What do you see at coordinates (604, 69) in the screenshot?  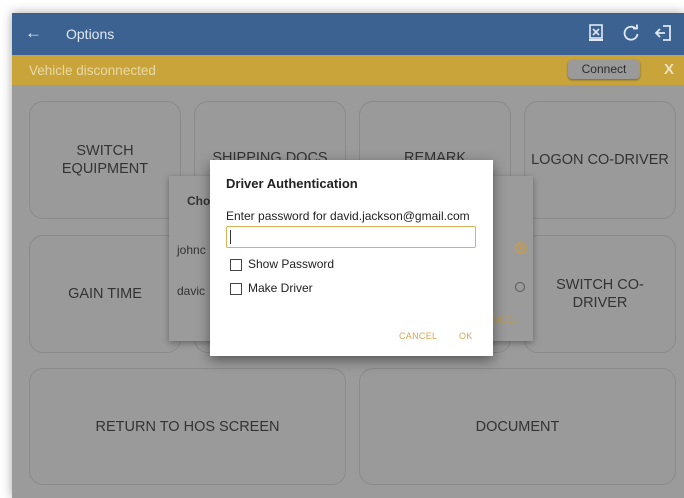 I see `connect-button: Connect` at bounding box center [604, 69].